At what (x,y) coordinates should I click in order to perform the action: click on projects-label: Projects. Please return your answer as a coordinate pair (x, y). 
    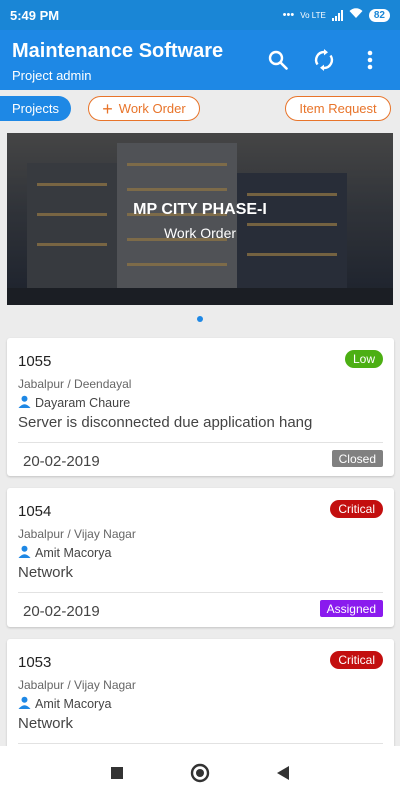
    Looking at the image, I should click on (35, 108).